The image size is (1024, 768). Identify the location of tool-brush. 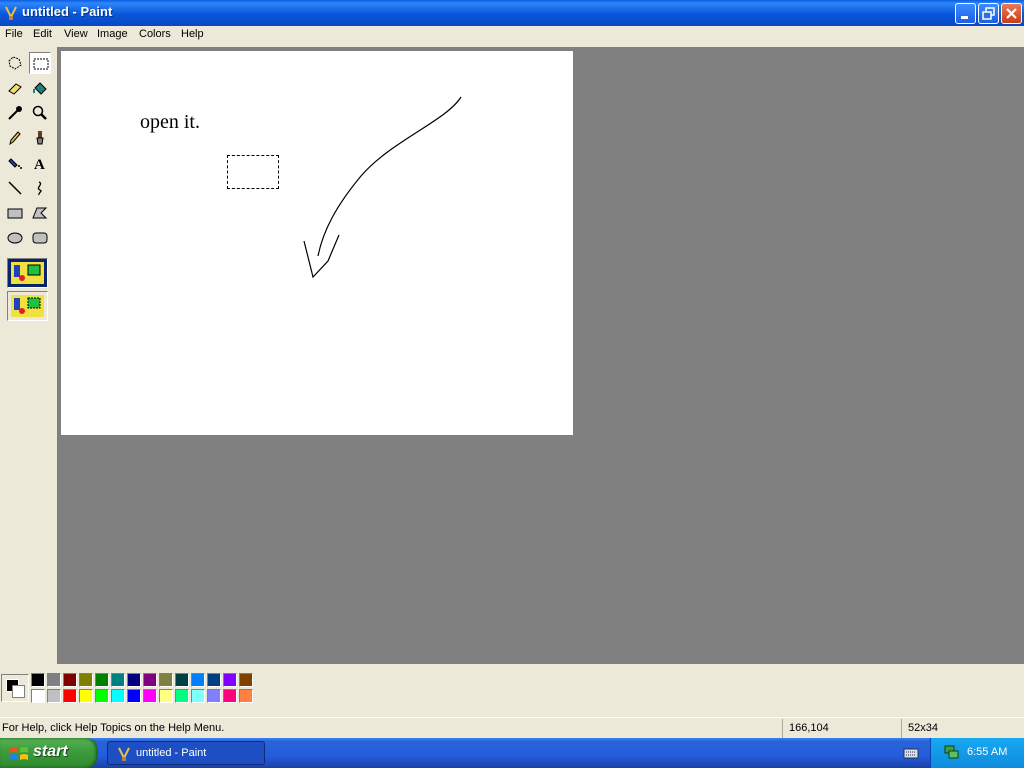
(40, 138).